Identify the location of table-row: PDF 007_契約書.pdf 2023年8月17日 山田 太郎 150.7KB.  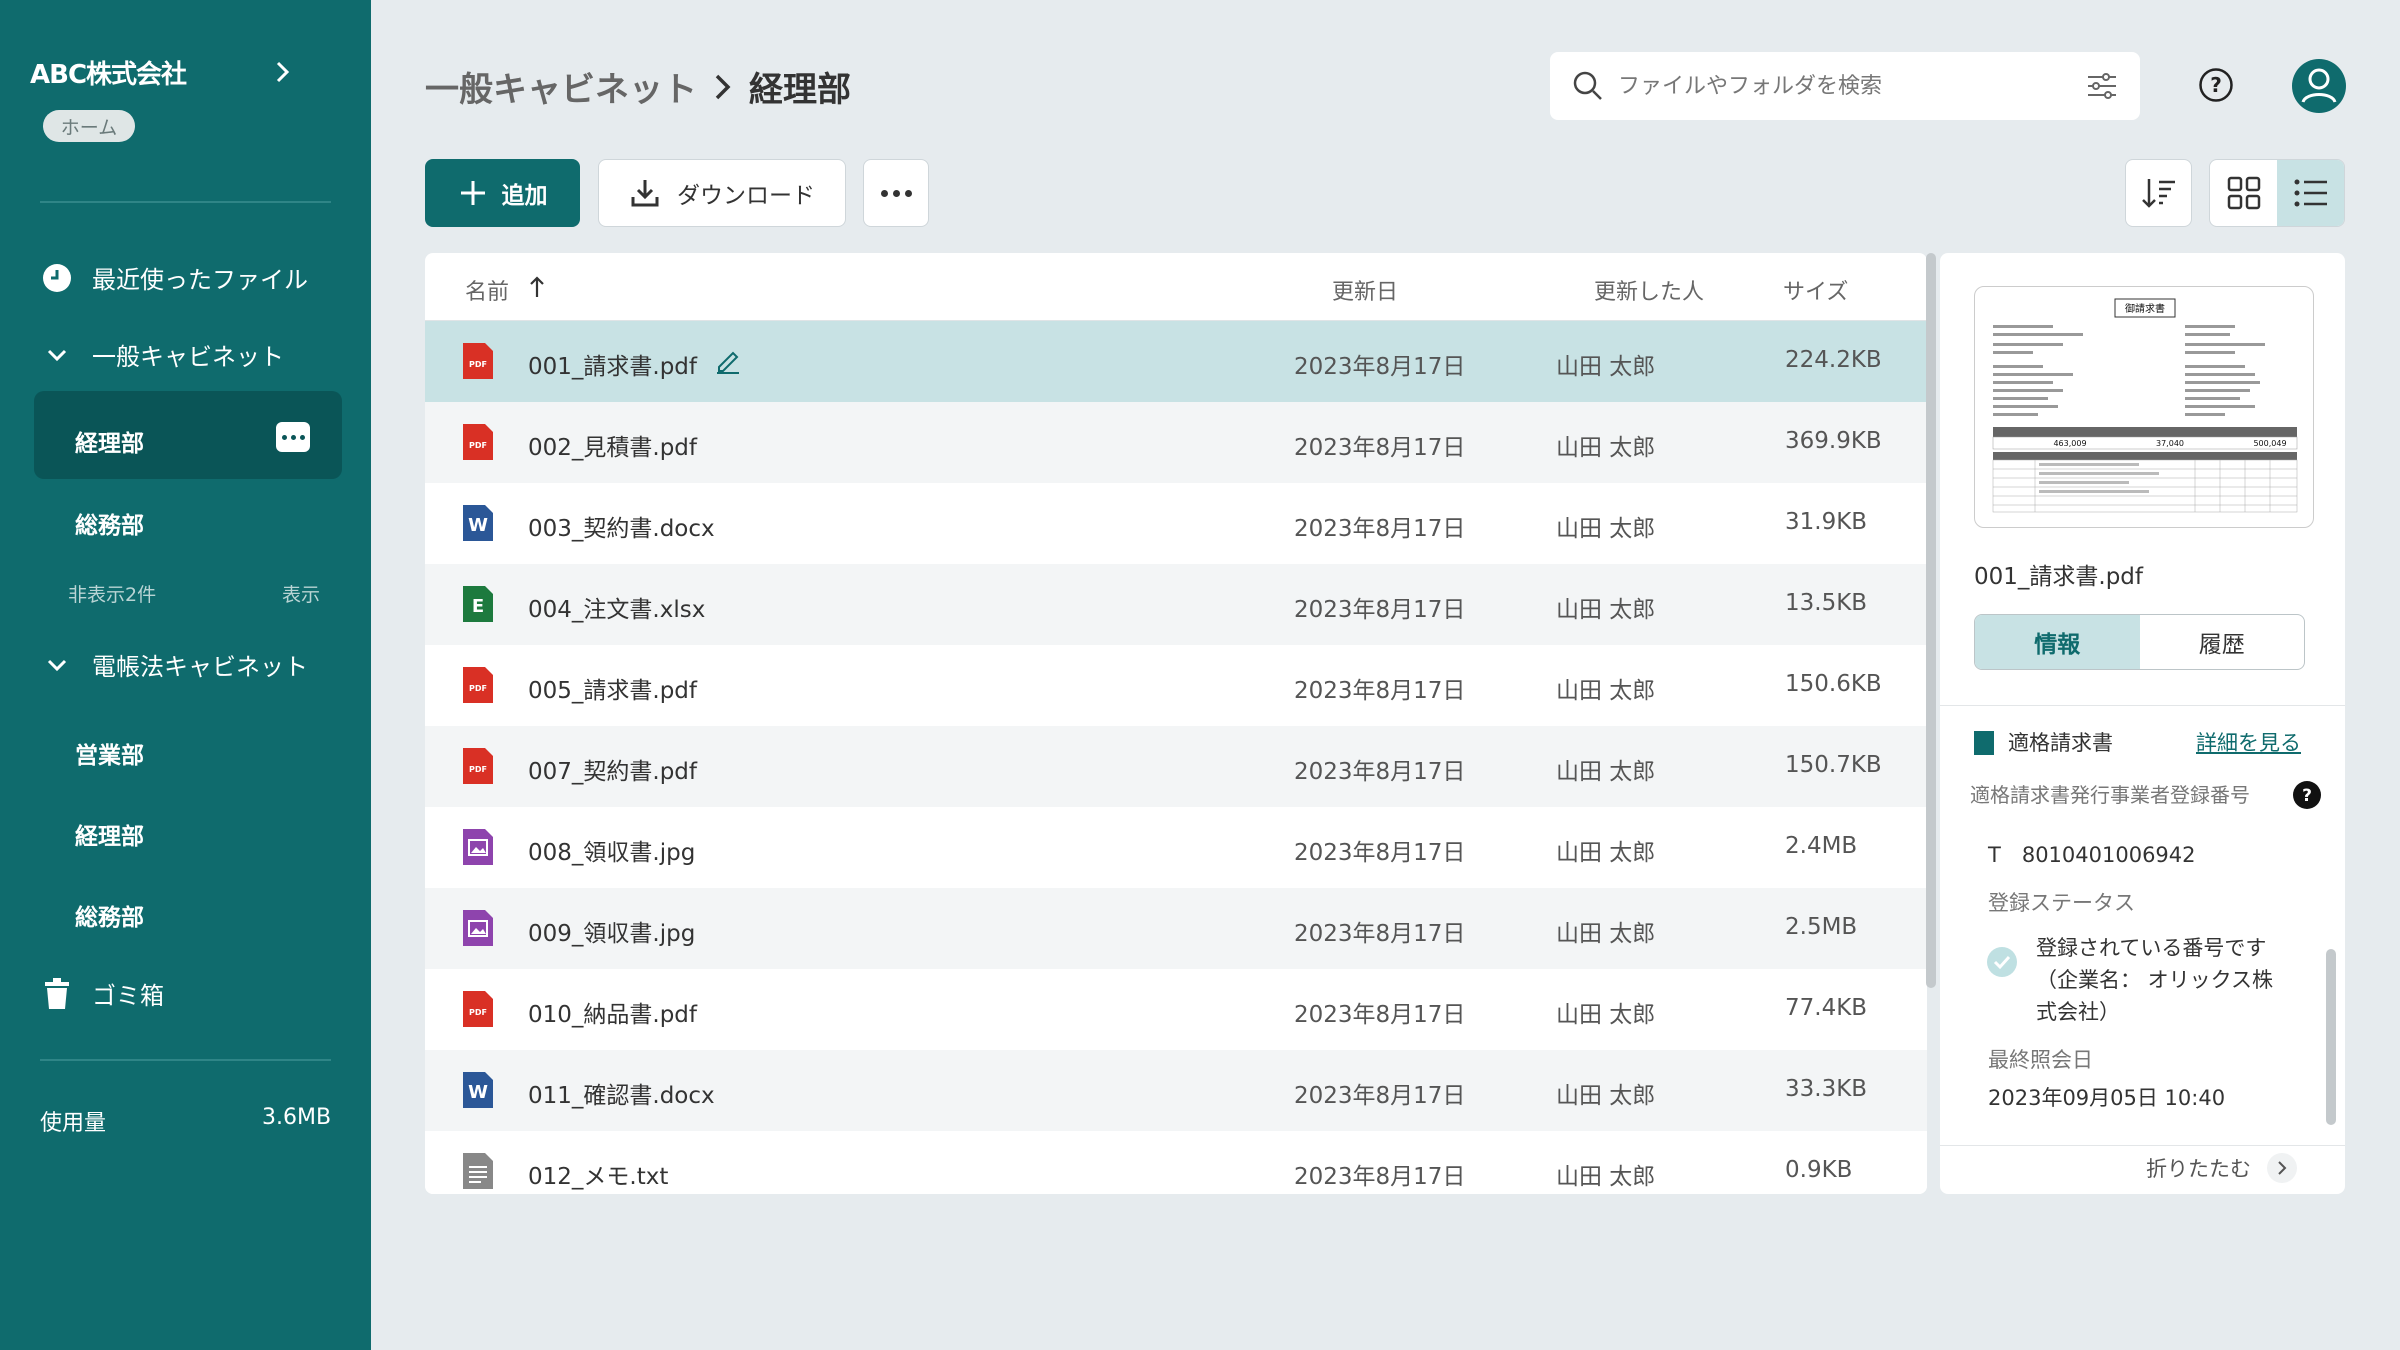
(1176, 766).